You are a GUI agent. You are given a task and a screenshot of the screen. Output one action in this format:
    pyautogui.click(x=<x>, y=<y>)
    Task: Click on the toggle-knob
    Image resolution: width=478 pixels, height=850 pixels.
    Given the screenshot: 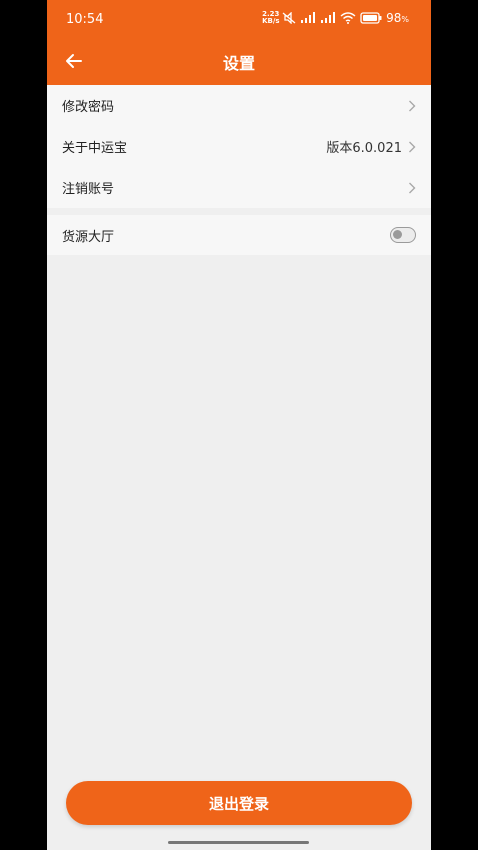 What is the action you would take?
    pyautogui.click(x=397, y=234)
    